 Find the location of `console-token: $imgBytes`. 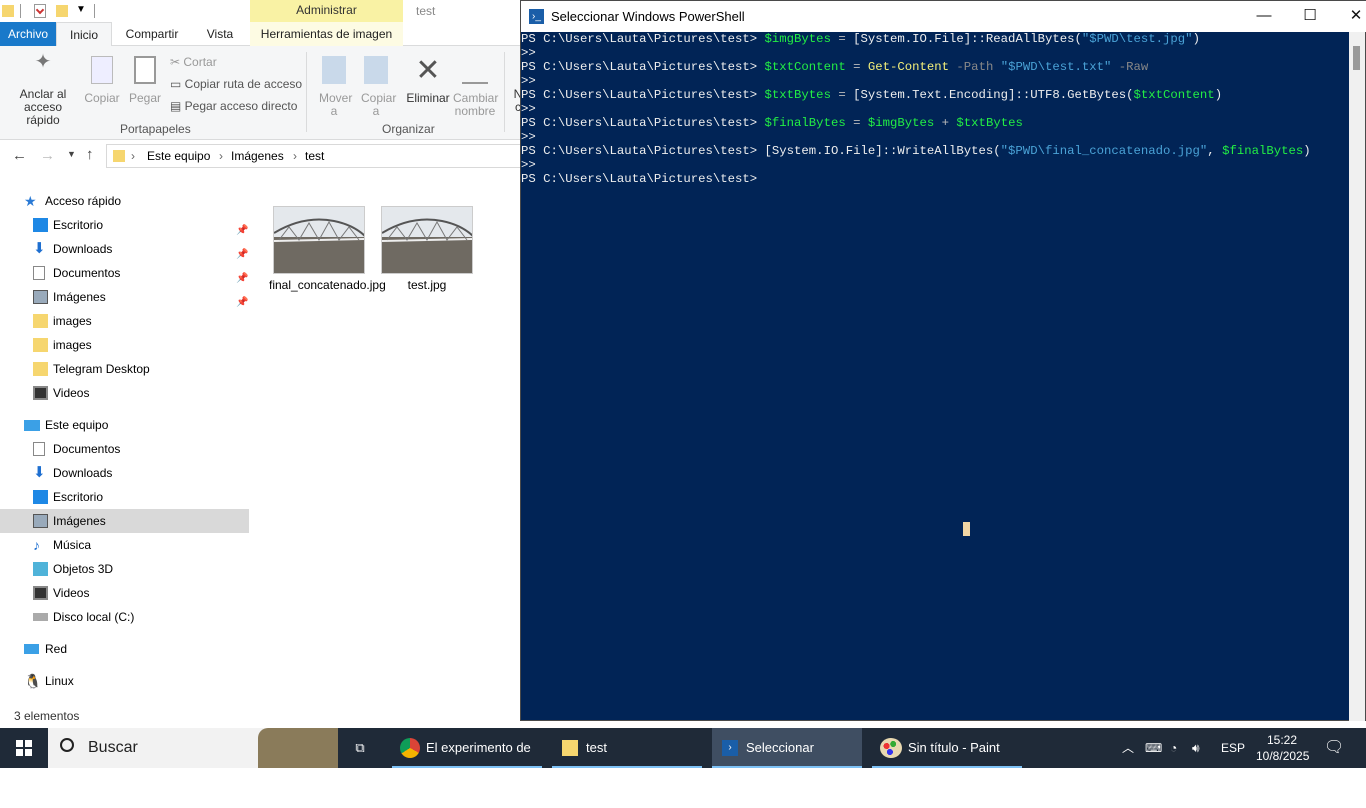

console-token: $imgBytes is located at coordinates (901, 123).